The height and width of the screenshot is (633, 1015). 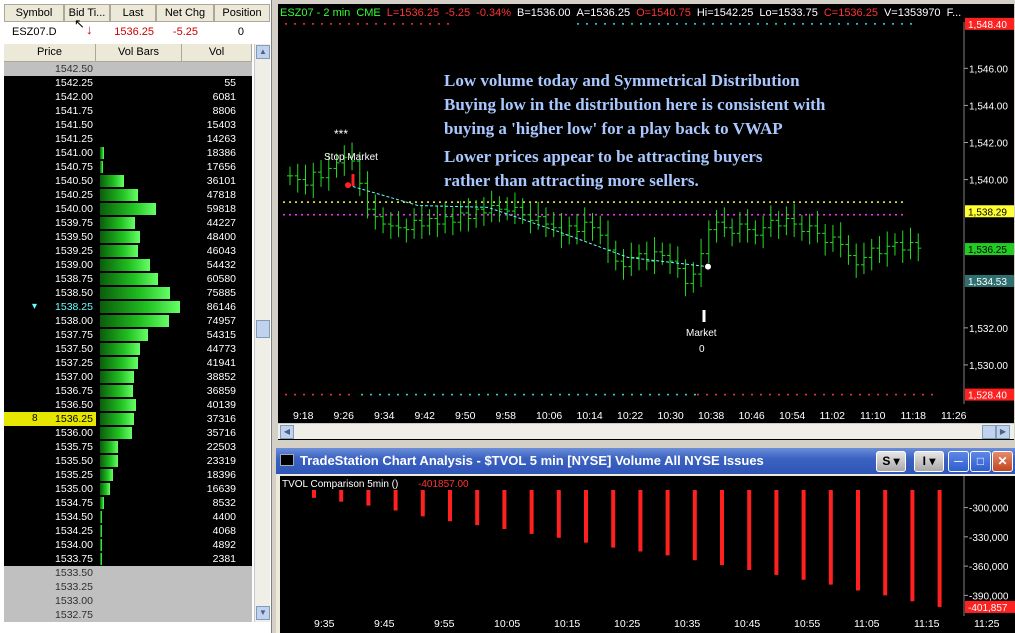 What do you see at coordinates (128, 83) in the screenshot?
I see `ladder-row: 1542.25 55` at bounding box center [128, 83].